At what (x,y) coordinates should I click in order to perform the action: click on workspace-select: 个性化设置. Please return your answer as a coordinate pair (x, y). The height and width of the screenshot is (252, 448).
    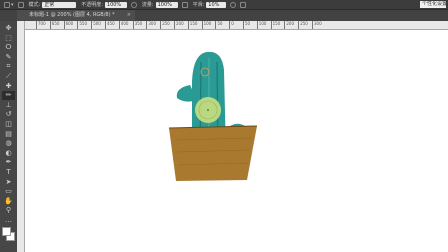
    Looking at the image, I should click on (433, 4).